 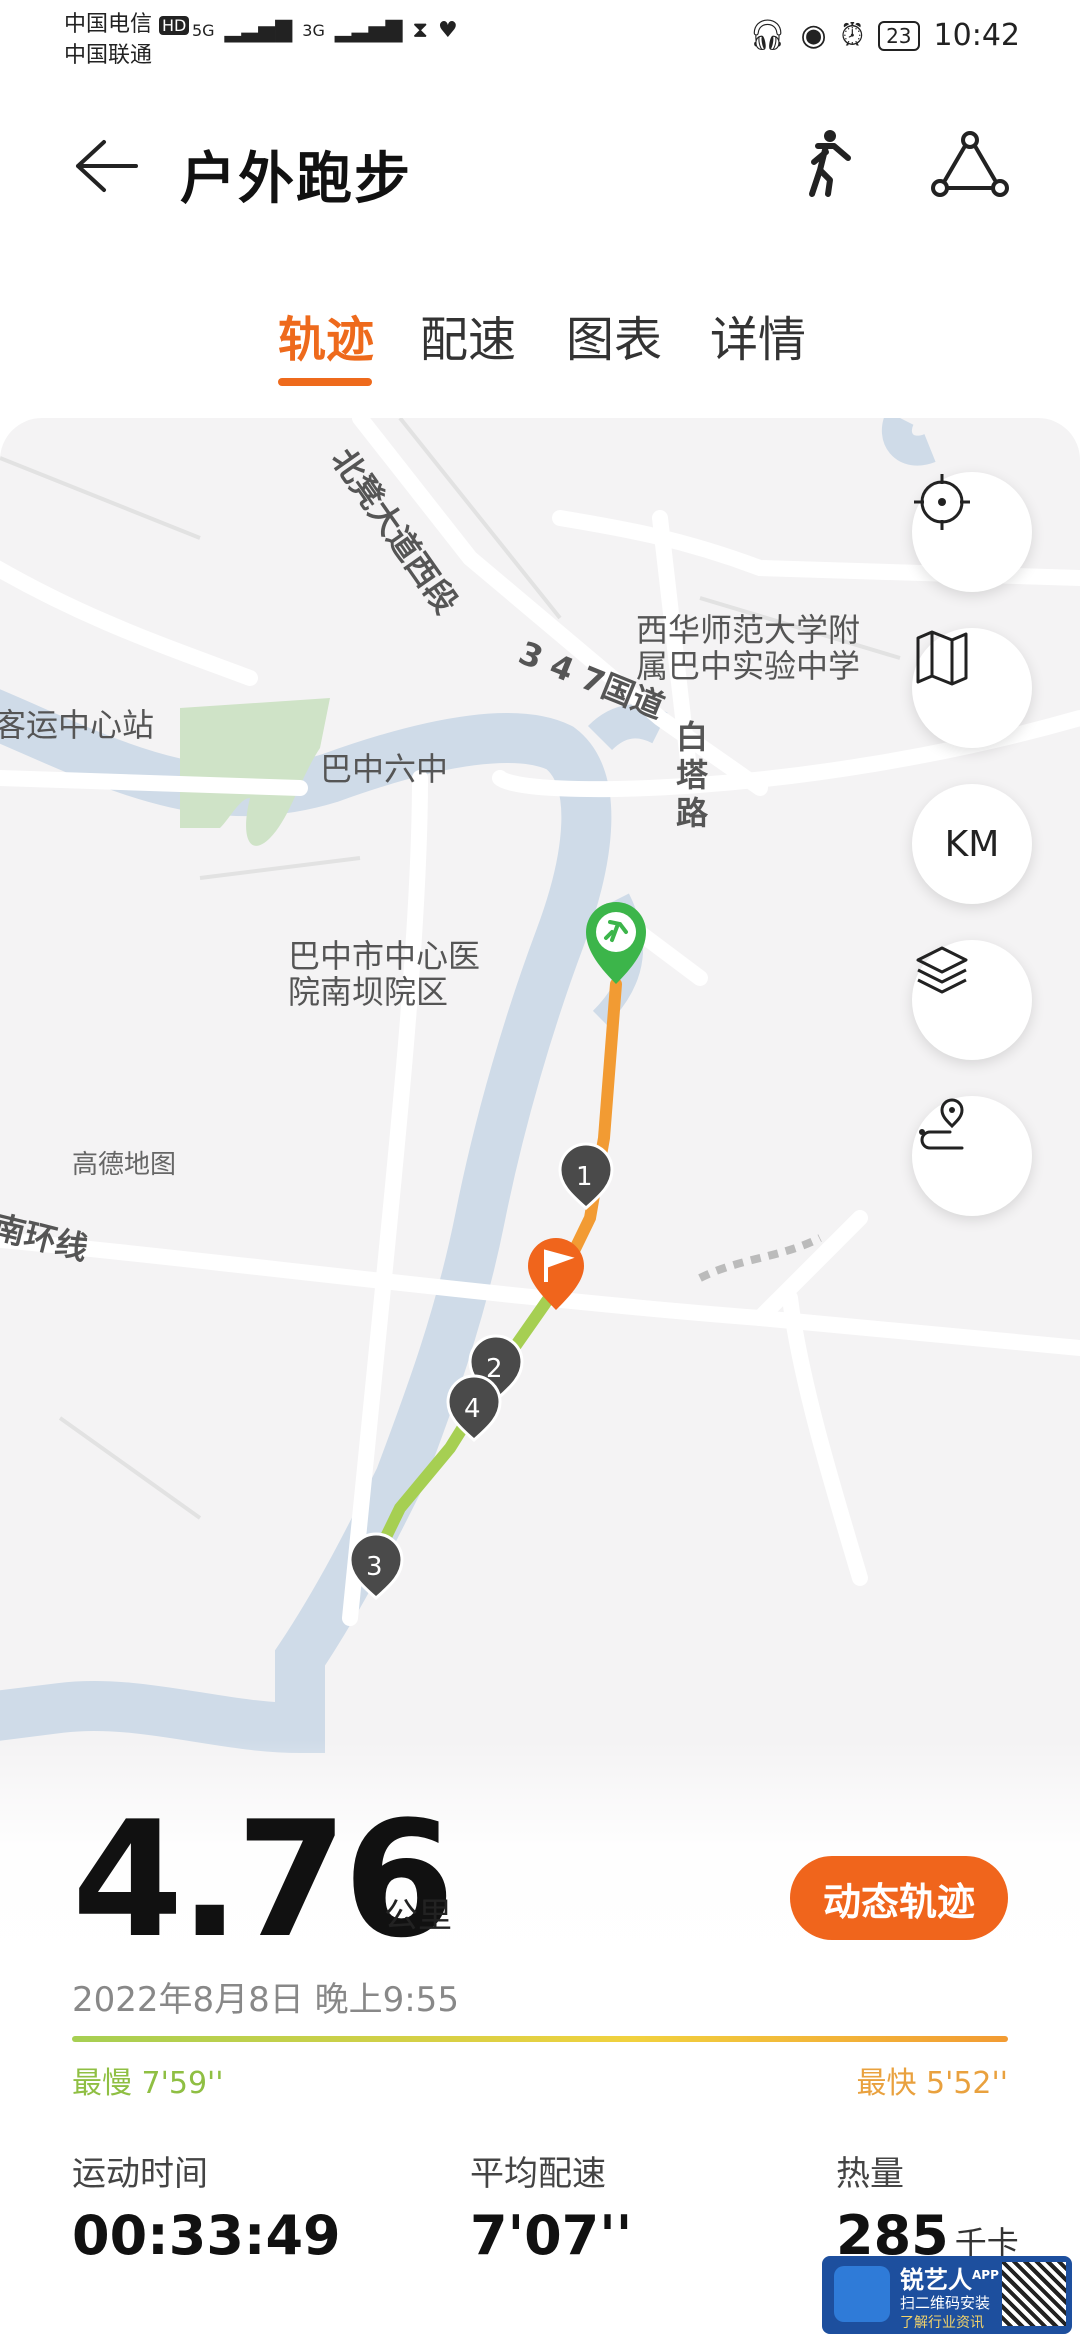 What do you see at coordinates (374, 1567) in the screenshot?
I see `km-marker-3-label: 3` at bounding box center [374, 1567].